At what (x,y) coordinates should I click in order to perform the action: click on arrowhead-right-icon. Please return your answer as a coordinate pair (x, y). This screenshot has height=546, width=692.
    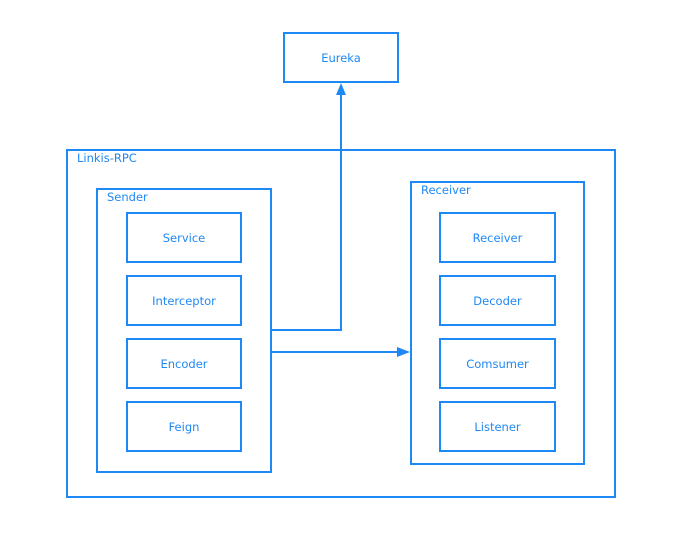
    Looking at the image, I should click on (403, 352).